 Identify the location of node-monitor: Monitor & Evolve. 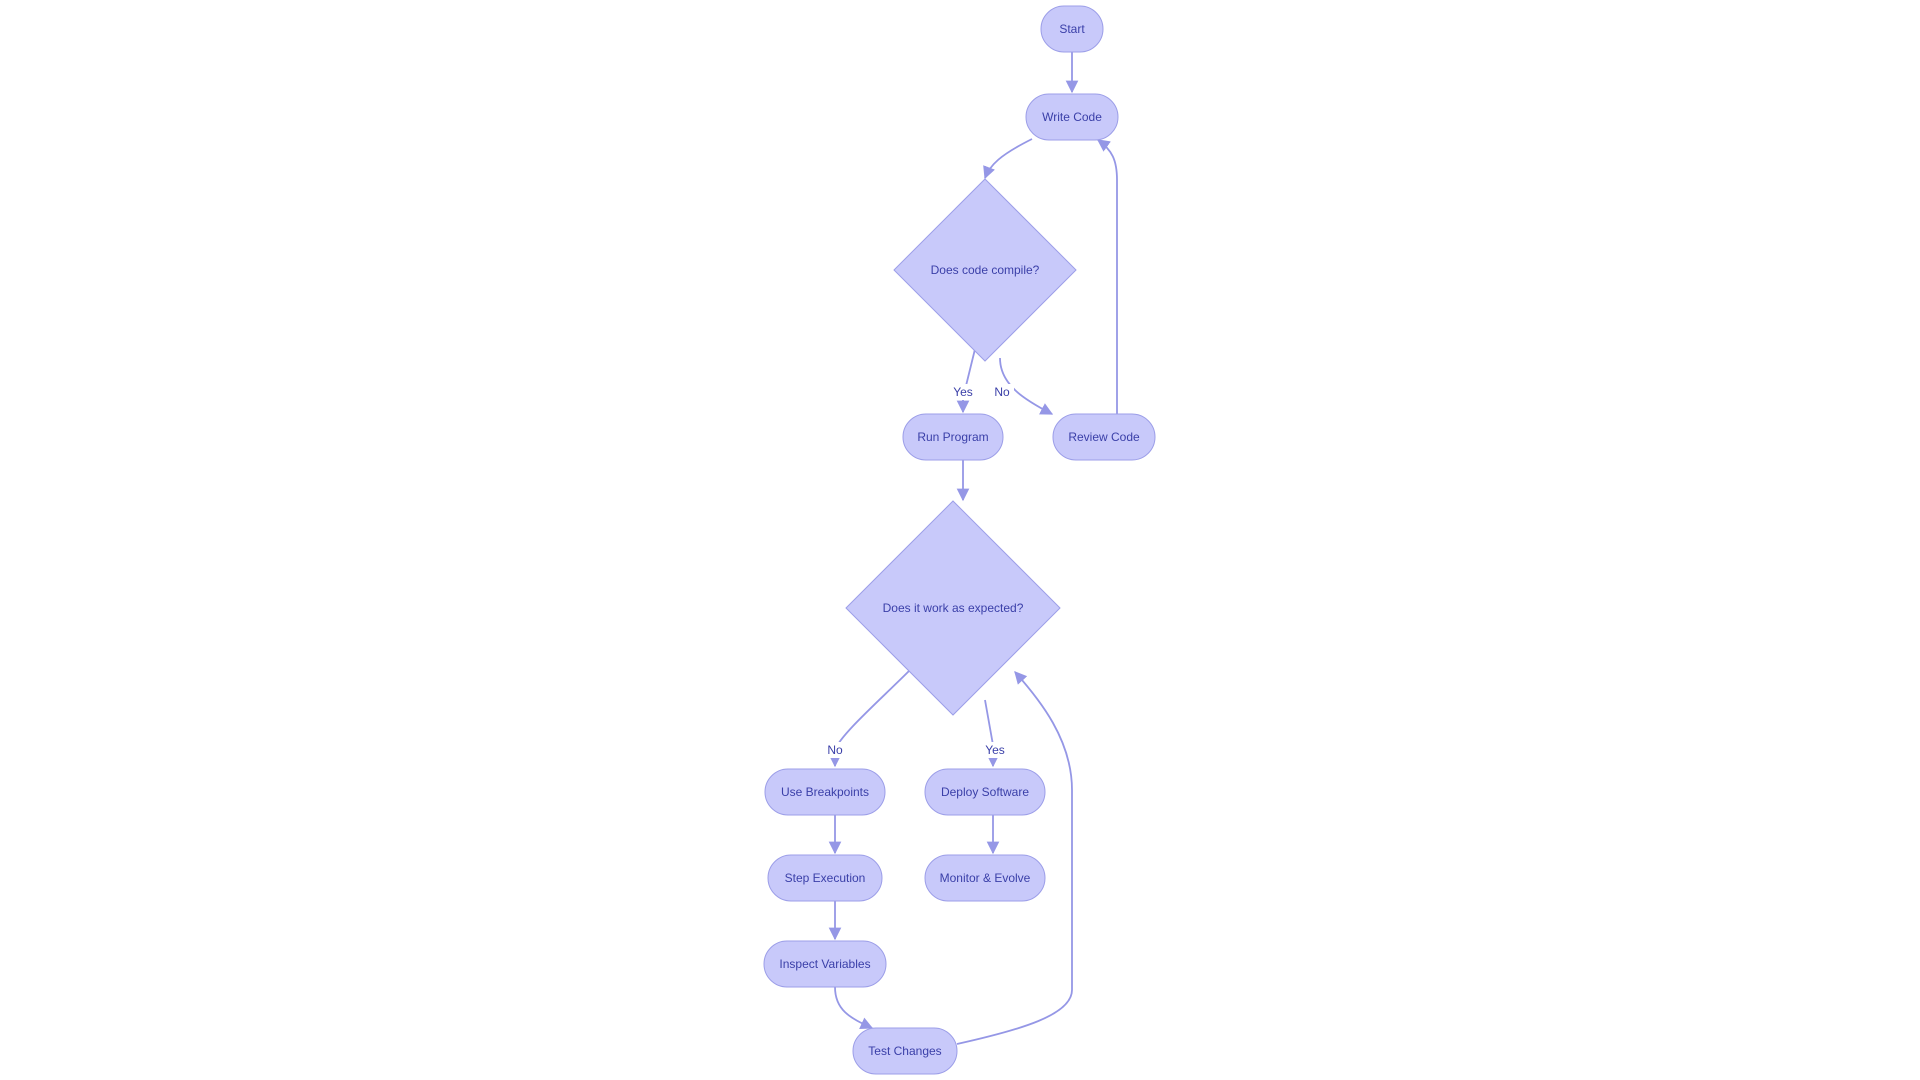
(985, 878).